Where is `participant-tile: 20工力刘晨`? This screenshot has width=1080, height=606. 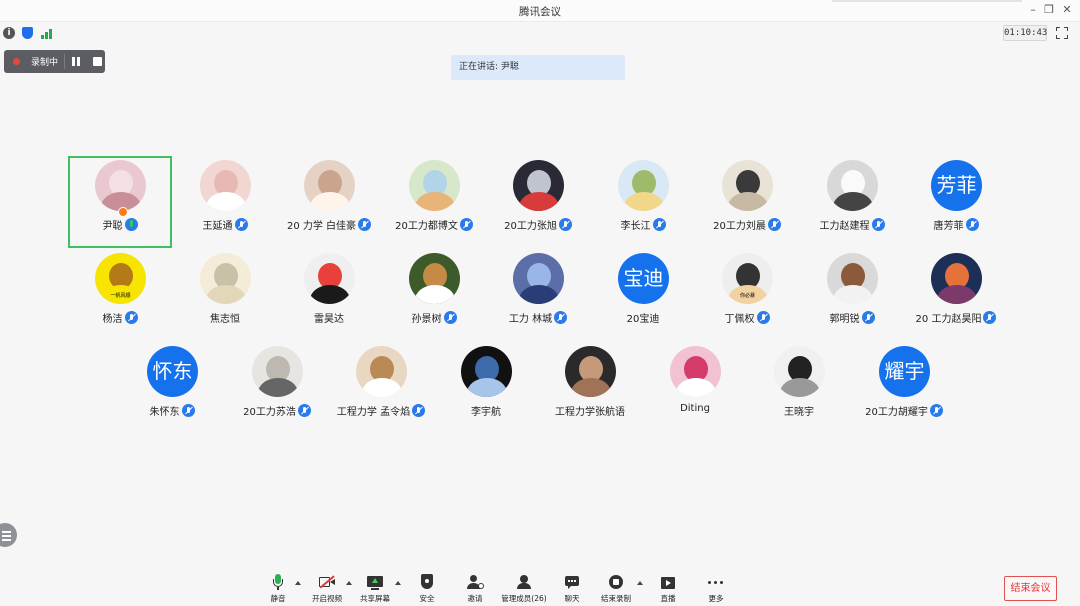
participant-tile: 20工力刘晨 is located at coordinates (747, 202).